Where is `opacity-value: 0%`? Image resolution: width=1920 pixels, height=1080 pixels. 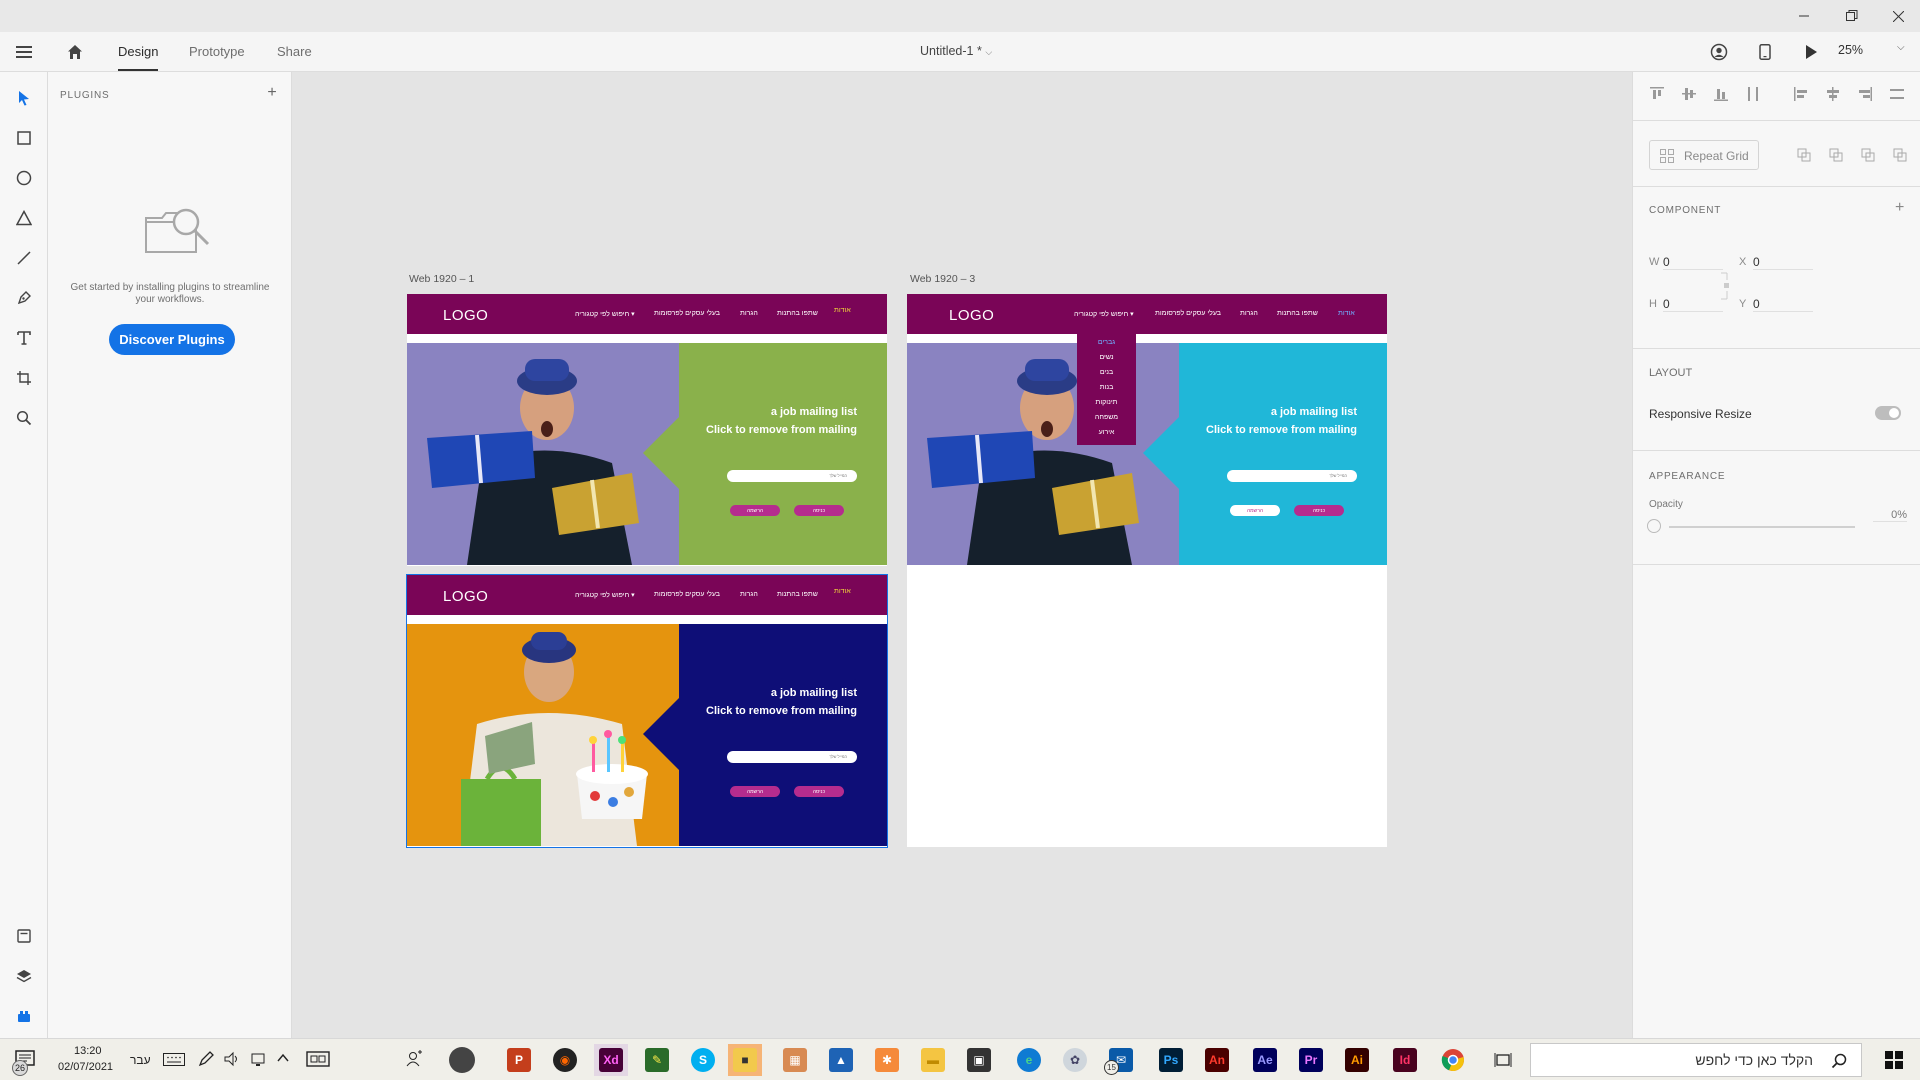
opacity-value: 0% is located at coordinates (1890, 515).